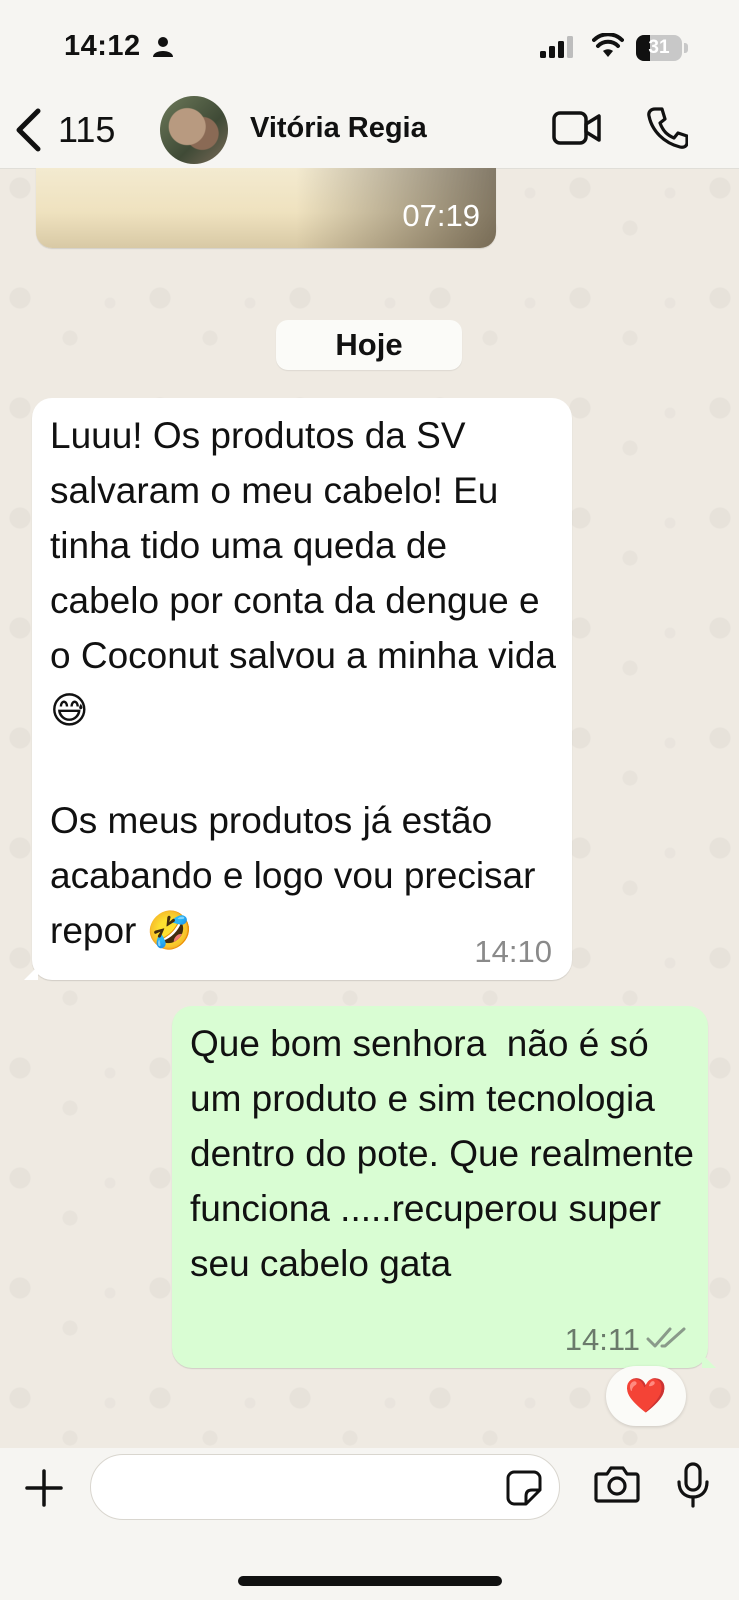 This screenshot has height=1600, width=739. What do you see at coordinates (666, 1337) in the screenshot?
I see `double-check-icon` at bounding box center [666, 1337].